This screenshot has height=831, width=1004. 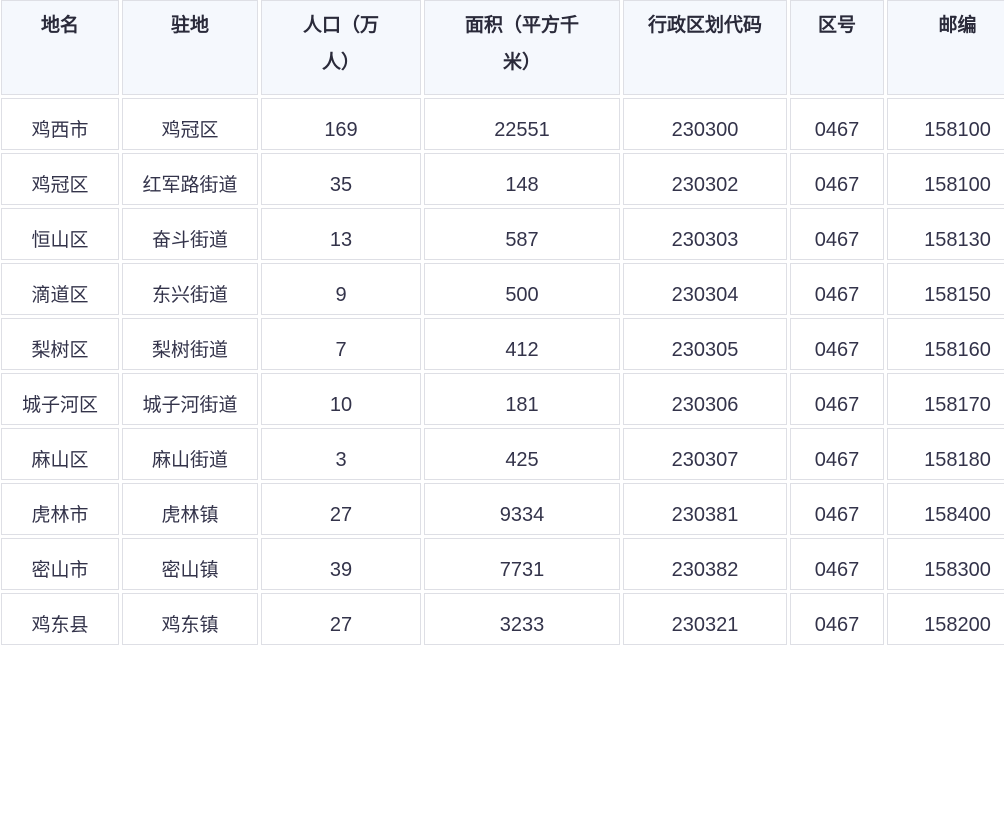 I want to click on area-cell: 22551, so click(x=522, y=124).